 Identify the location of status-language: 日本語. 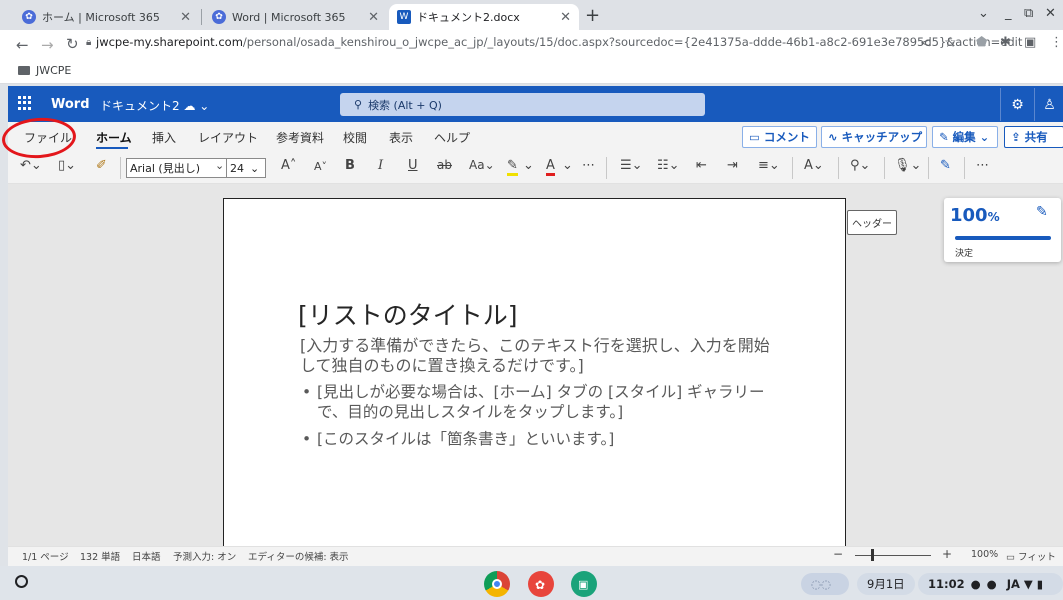
(146, 556).